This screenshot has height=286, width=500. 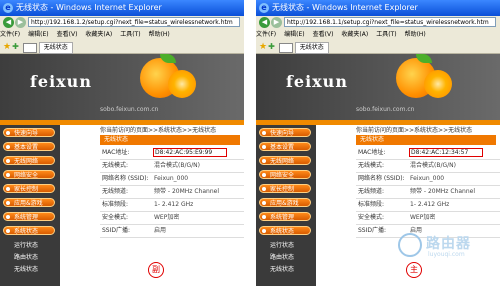 I want to click on nav-label: 基本设置, so click(x=282, y=147).